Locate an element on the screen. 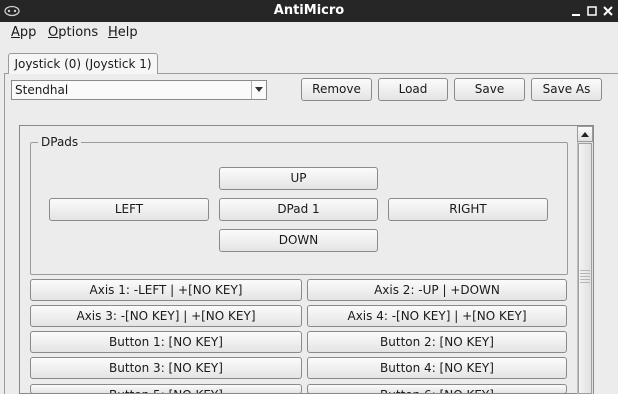  button-5-button: Button 5: [NO KEY] is located at coordinates (166, 389).